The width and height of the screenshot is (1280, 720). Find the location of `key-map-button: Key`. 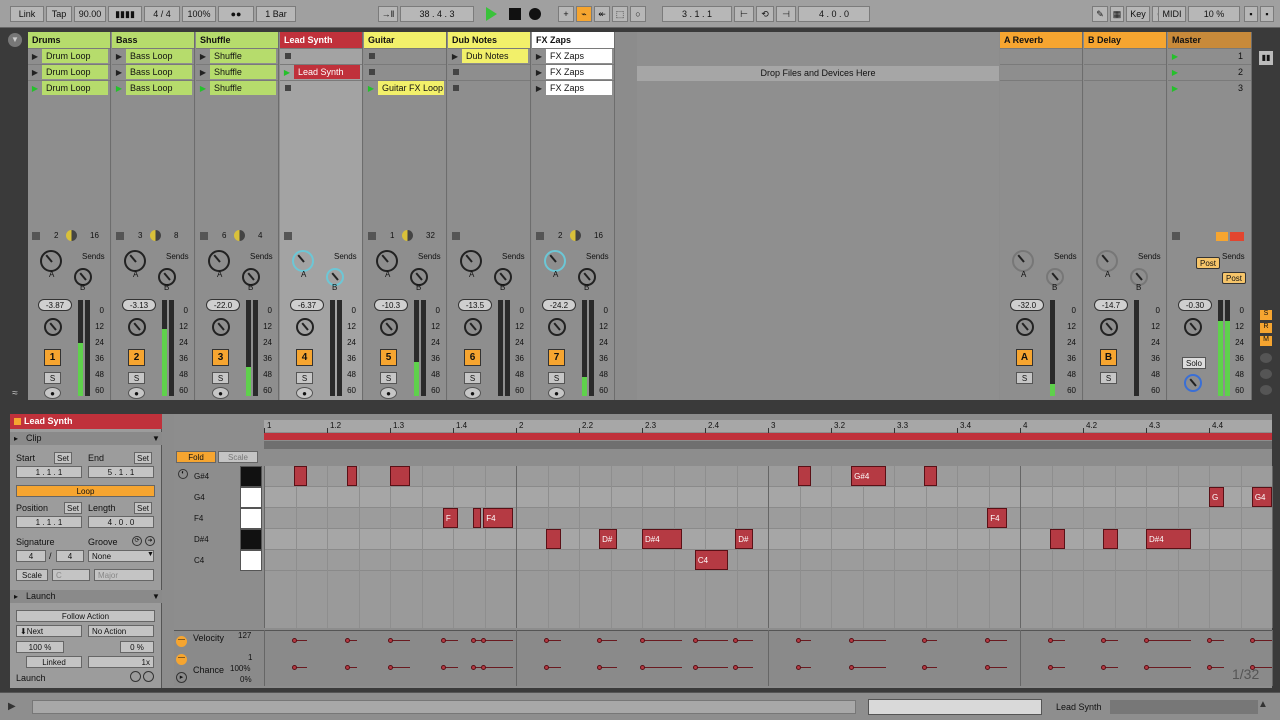

key-map-button: Key is located at coordinates (1138, 14).